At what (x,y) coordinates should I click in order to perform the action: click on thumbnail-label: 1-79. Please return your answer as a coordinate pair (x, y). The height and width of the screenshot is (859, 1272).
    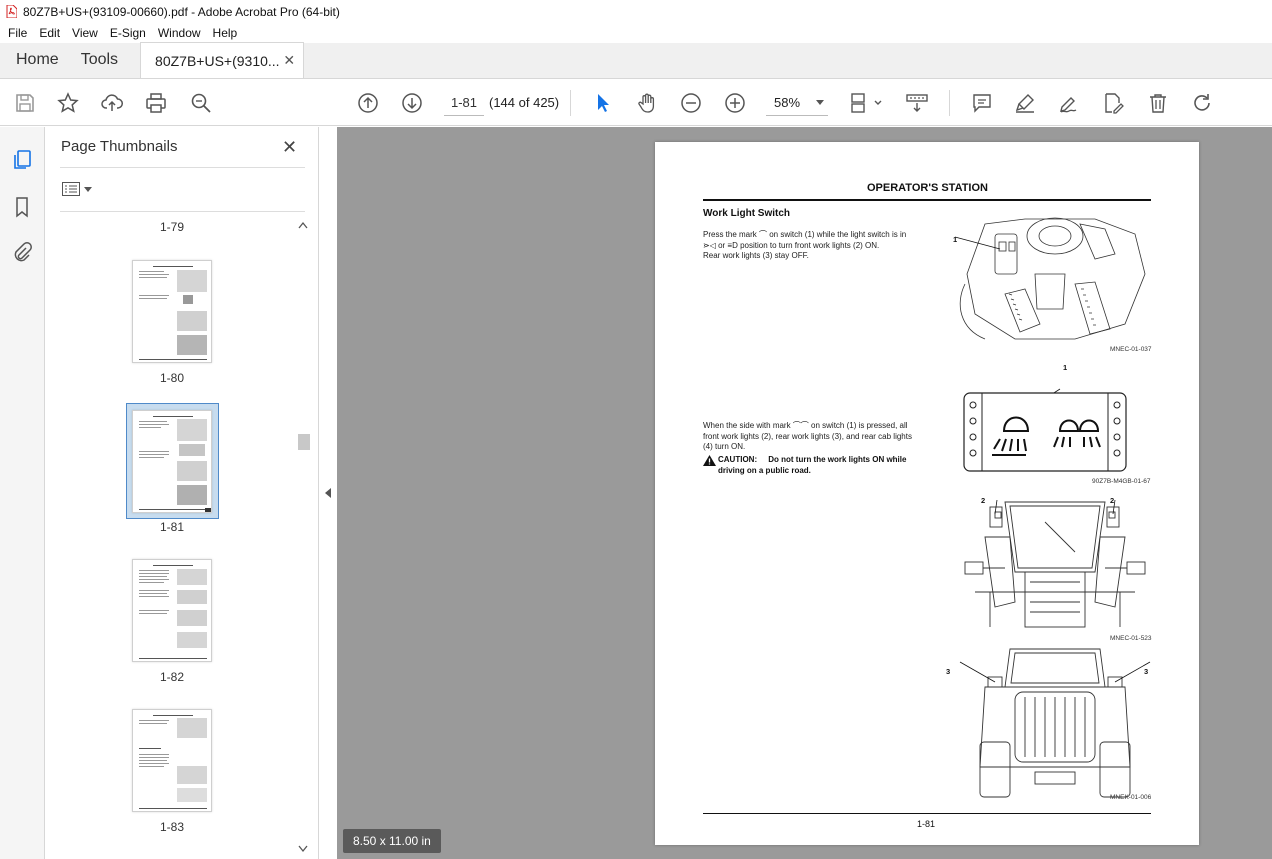
    Looking at the image, I should click on (172, 227).